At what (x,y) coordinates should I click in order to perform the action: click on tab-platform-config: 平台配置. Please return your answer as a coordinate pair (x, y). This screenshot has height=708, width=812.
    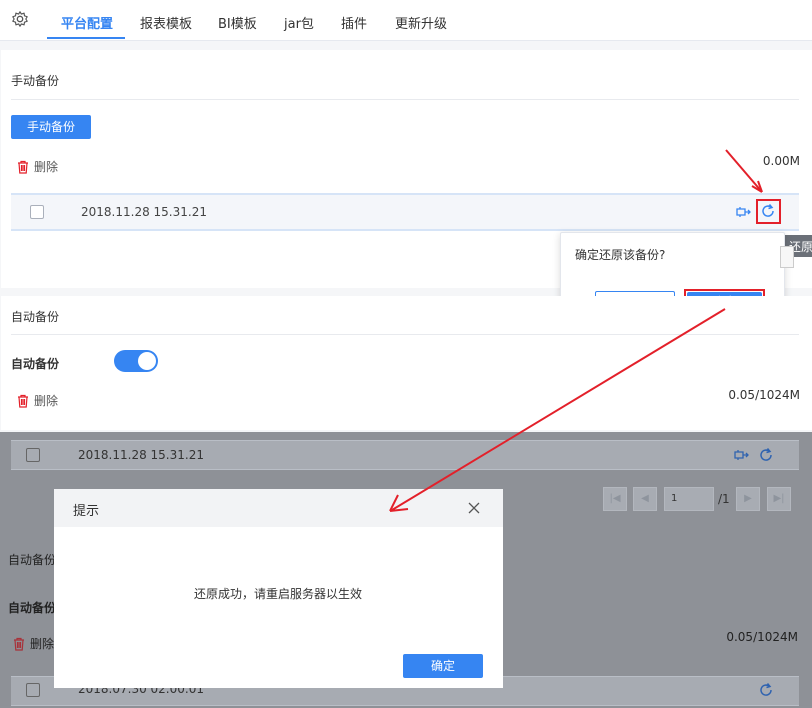
    Looking at the image, I should click on (87, 22).